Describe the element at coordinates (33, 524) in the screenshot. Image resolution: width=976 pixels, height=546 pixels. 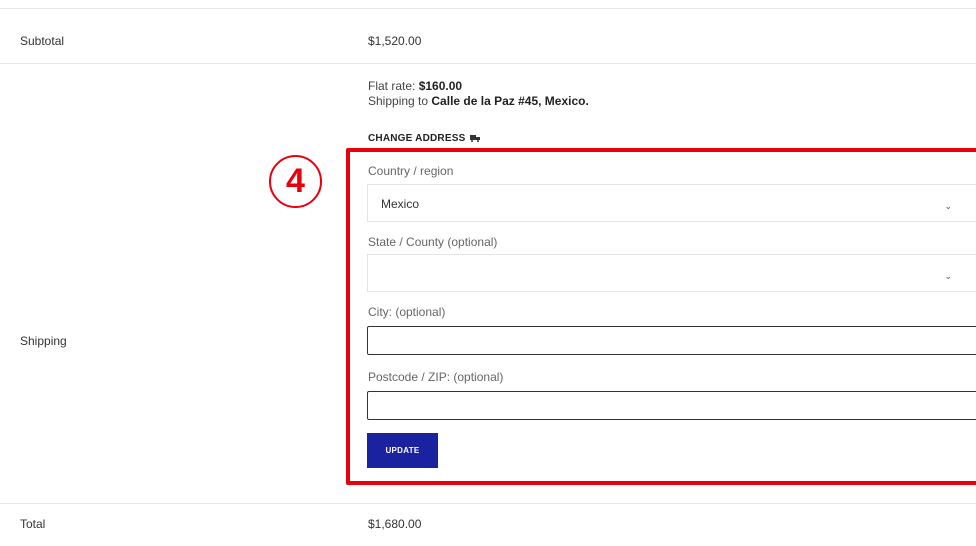
I see `total-label: Total` at that location.